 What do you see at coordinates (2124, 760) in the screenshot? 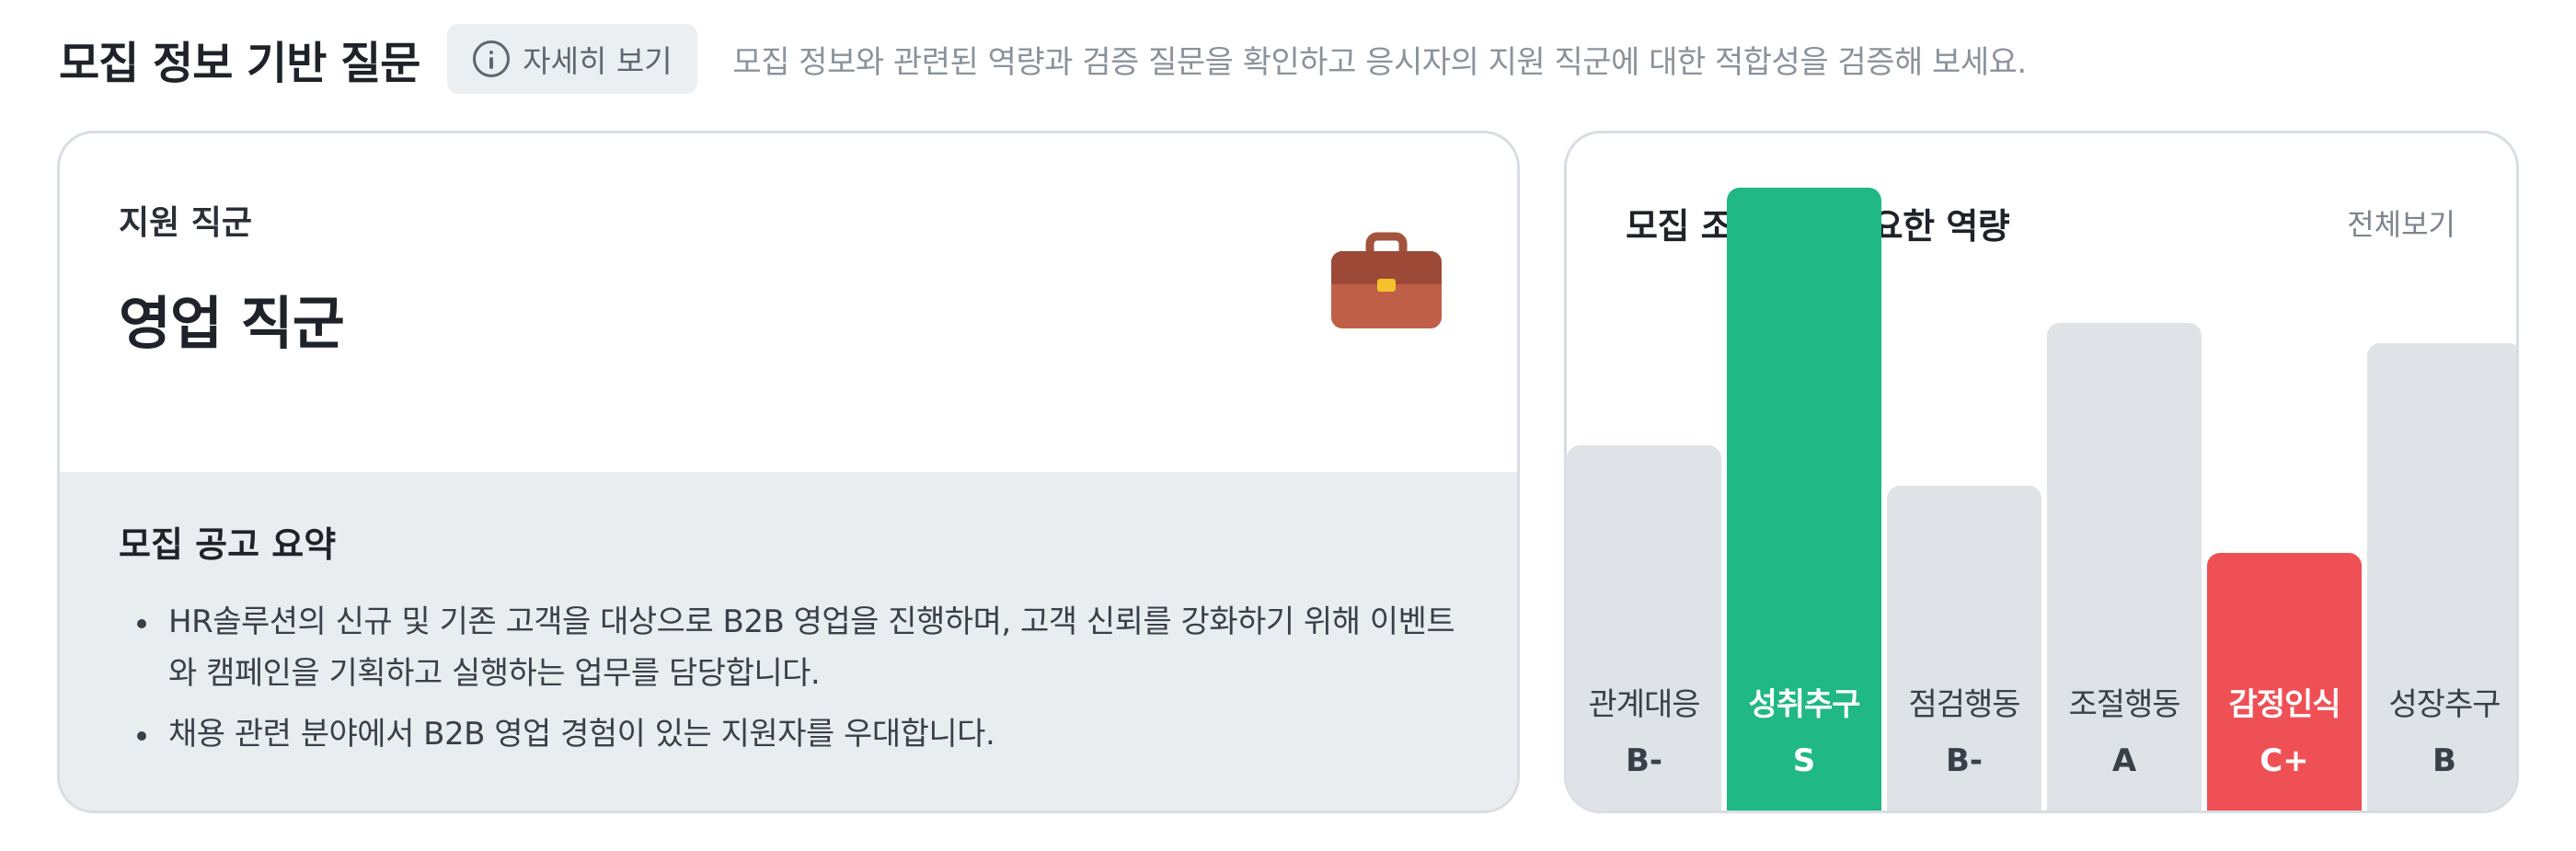
I see `competency-grade: A` at bounding box center [2124, 760].